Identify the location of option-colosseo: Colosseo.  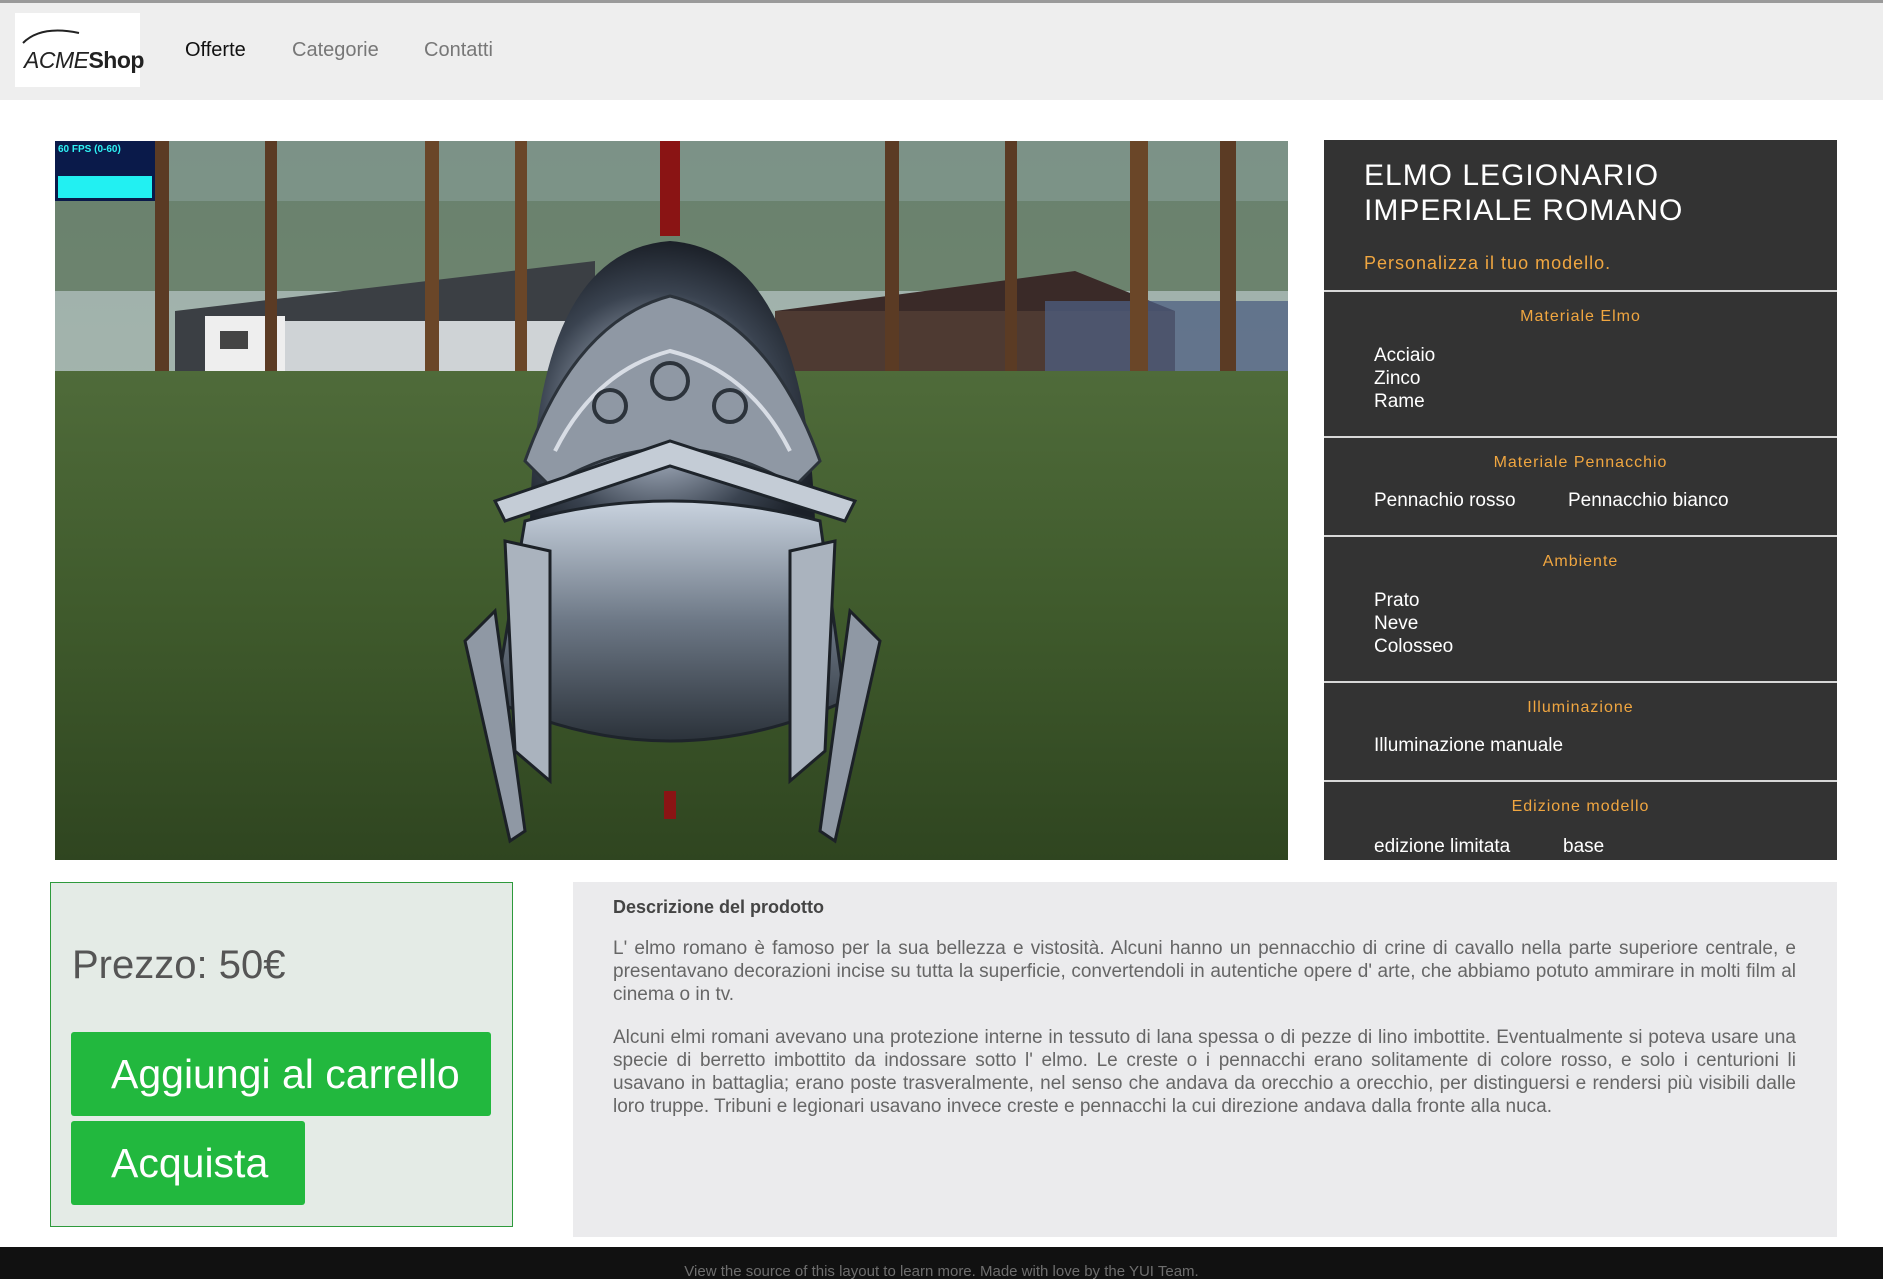
(1413, 647).